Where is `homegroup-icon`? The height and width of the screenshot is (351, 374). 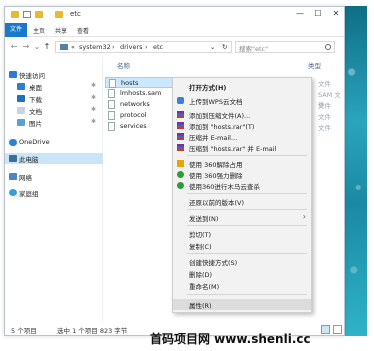
homegroup-icon is located at coordinates (13, 192).